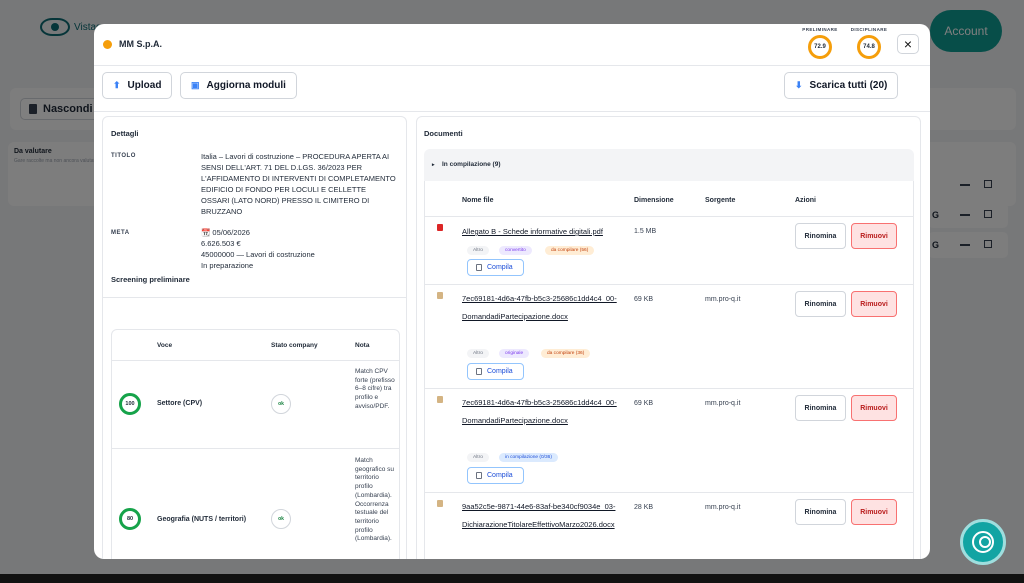 Image resolution: width=1024 pixels, height=583 pixels. I want to click on titolo-label: TITOLO, so click(123, 156).